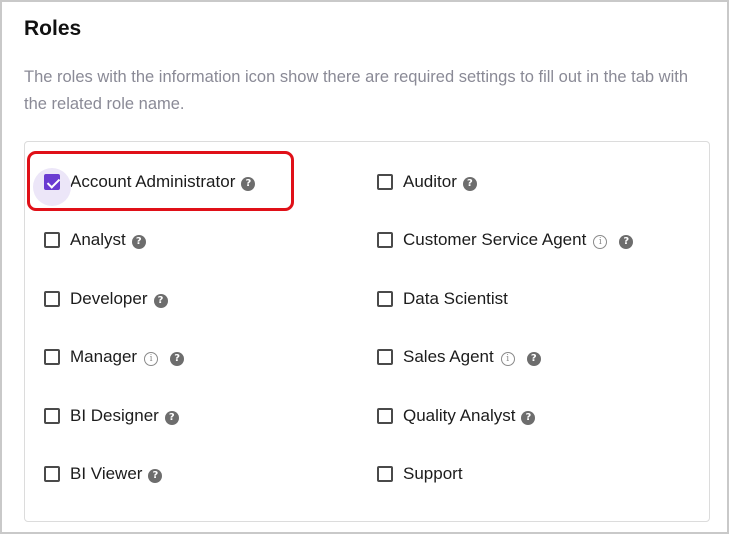 The height and width of the screenshot is (534, 729). Describe the element at coordinates (98, 239) in the screenshot. I see `role-label: Analyst` at that location.